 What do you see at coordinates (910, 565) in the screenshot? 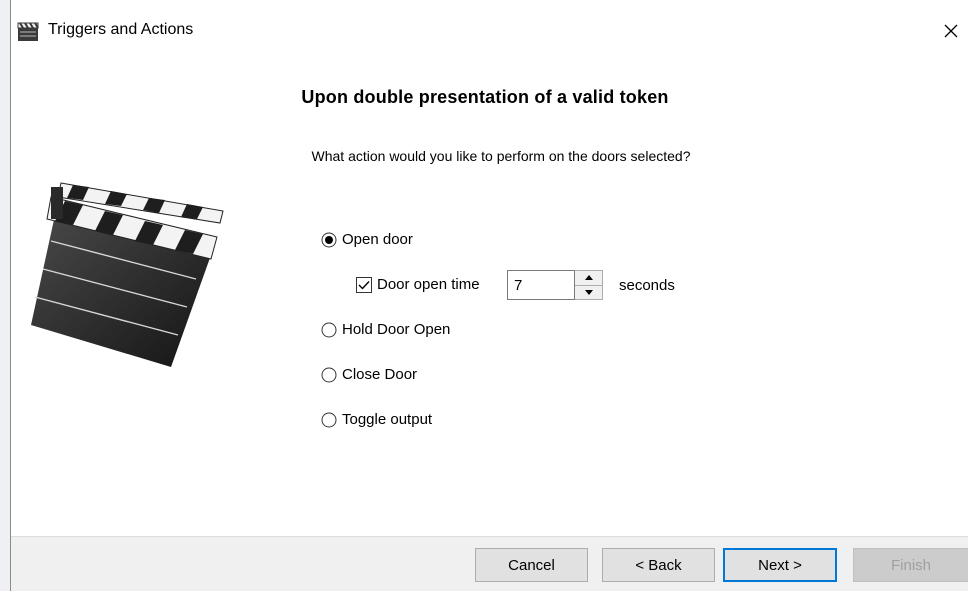
I see `finish-button: Finish` at bounding box center [910, 565].